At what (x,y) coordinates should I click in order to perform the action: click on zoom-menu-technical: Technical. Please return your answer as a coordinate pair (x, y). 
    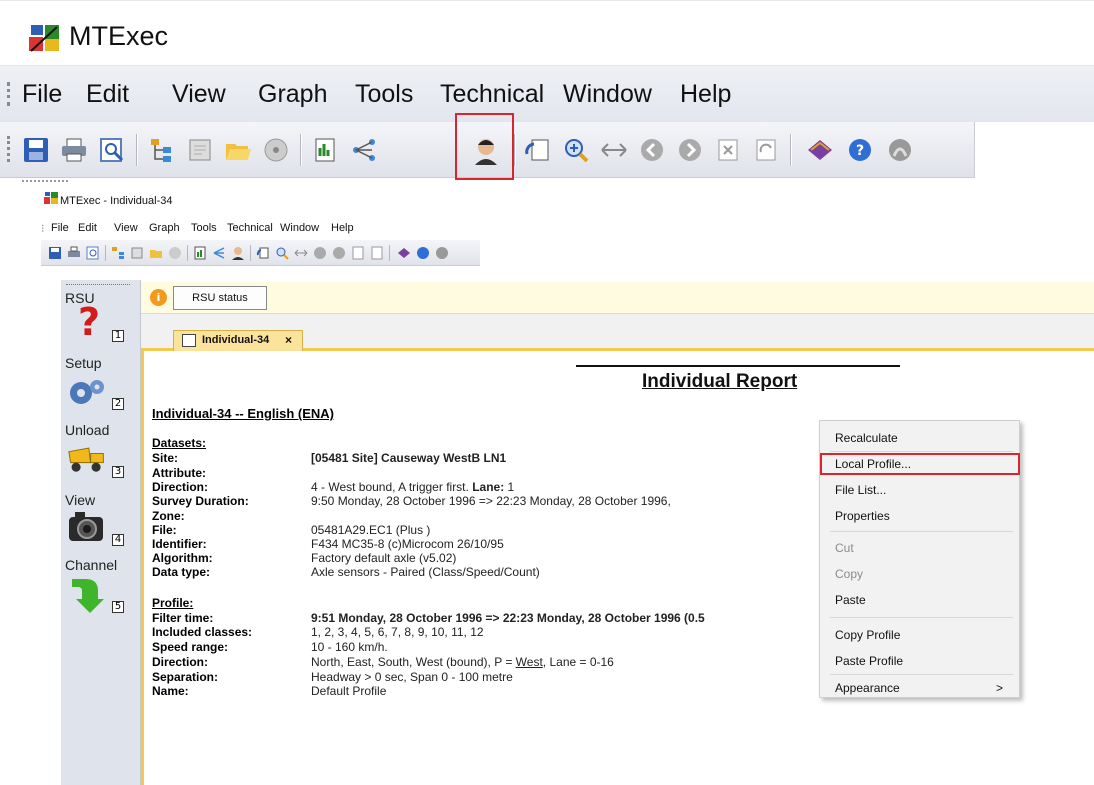
    Looking at the image, I should click on (492, 94).